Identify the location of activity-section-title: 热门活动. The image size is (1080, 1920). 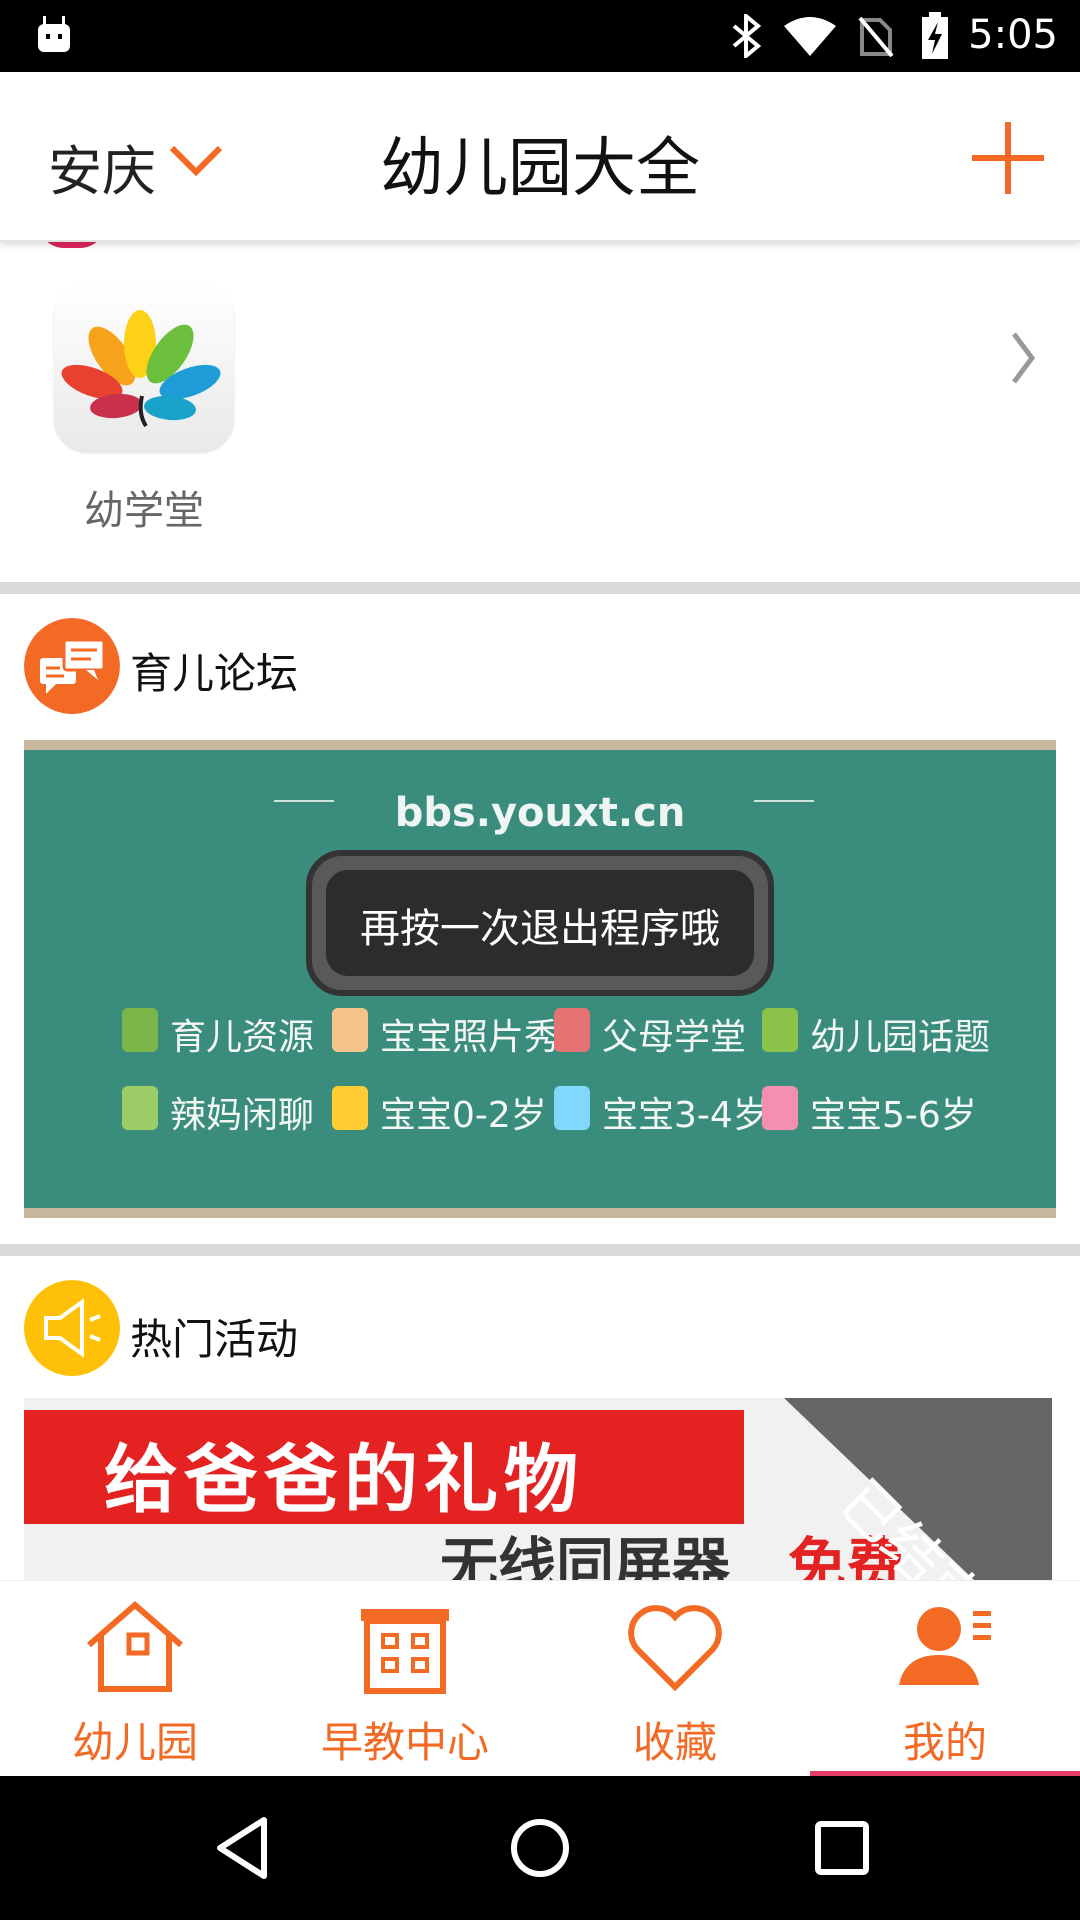
(214, 1339).